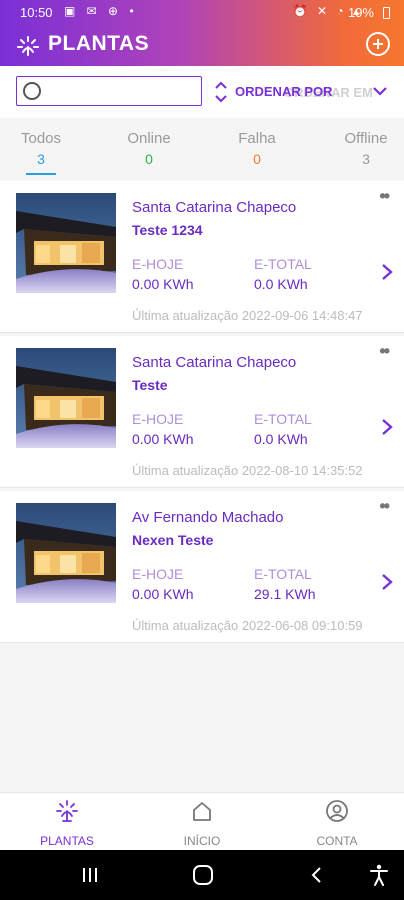 This screenshot has height=900, width=404. Describe the element at coordinates (337, 841) in the screenshot. I see `nav-label: CONTA` at that location.